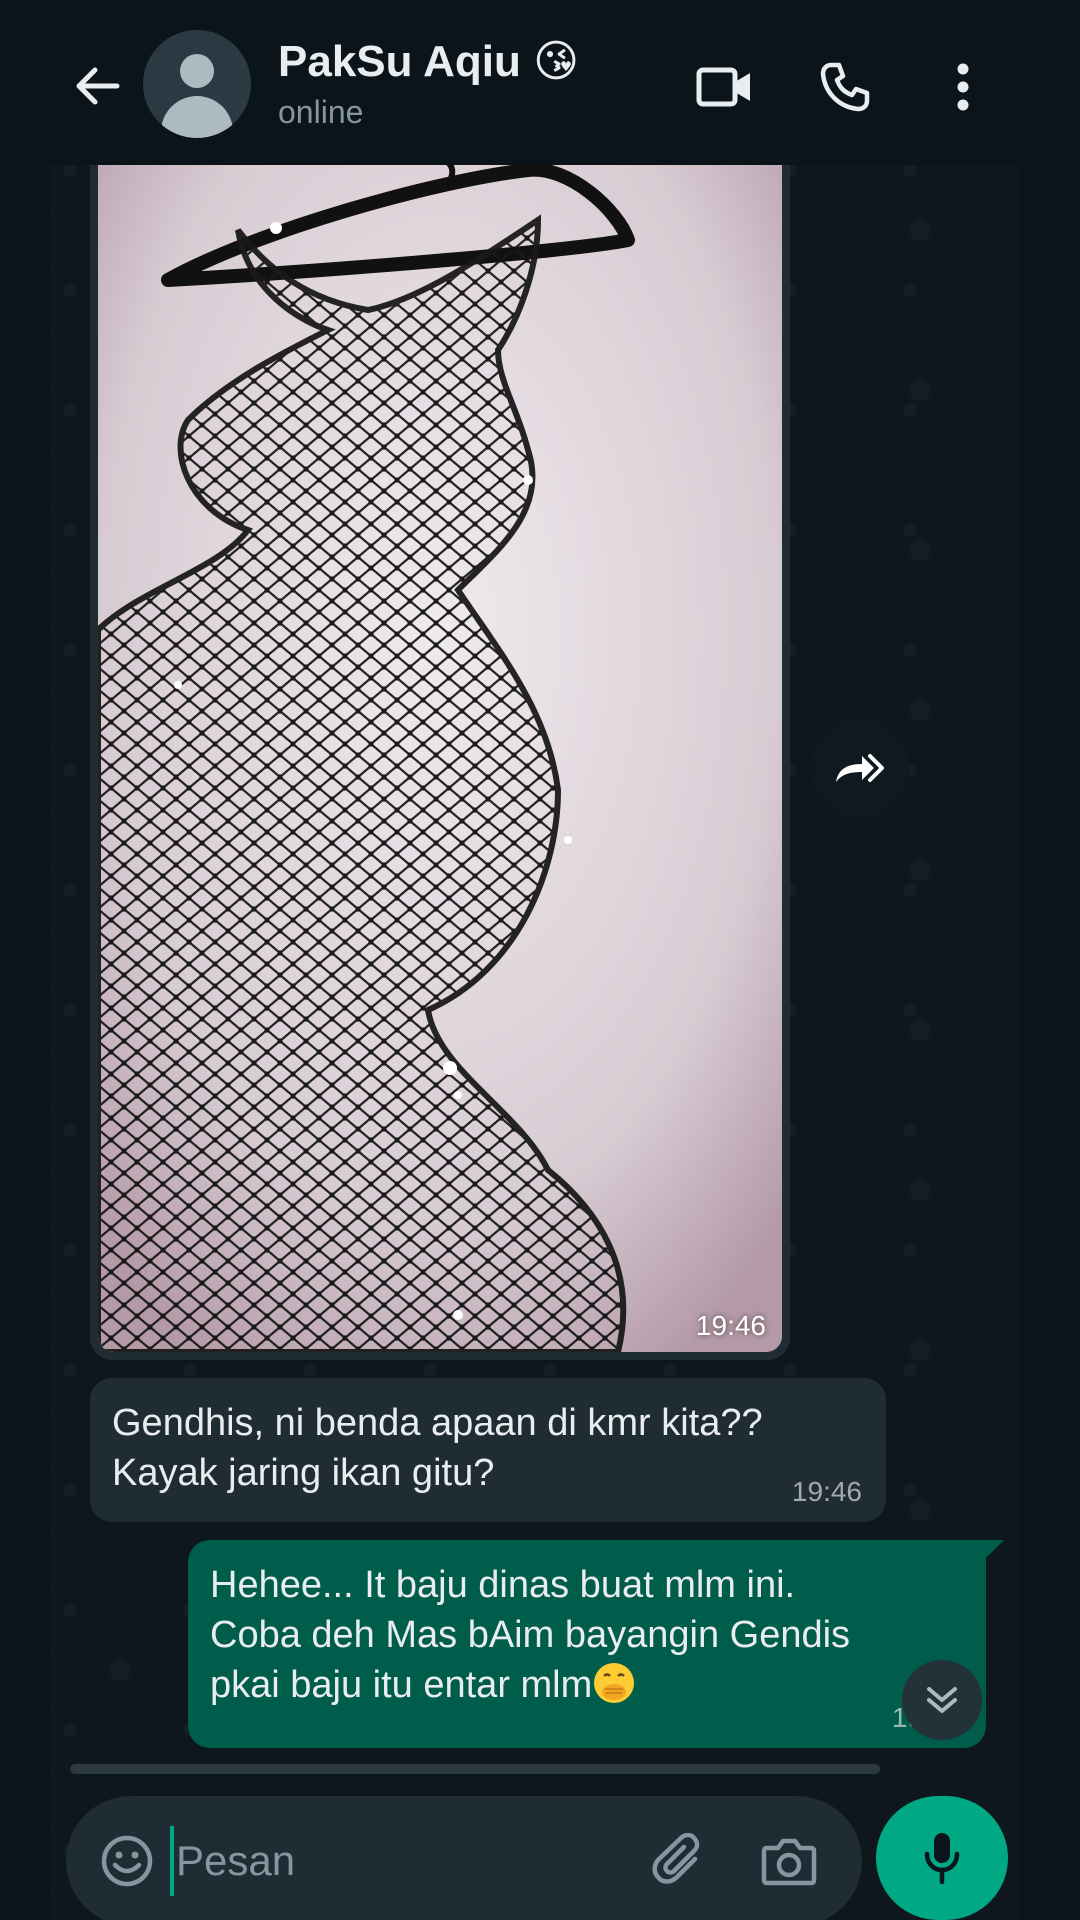  What do you see at coordinates (614, 1683) in the screenshot?
I see `face-with-hand-over-mouth-icon` at bounding box center [614, 1683].